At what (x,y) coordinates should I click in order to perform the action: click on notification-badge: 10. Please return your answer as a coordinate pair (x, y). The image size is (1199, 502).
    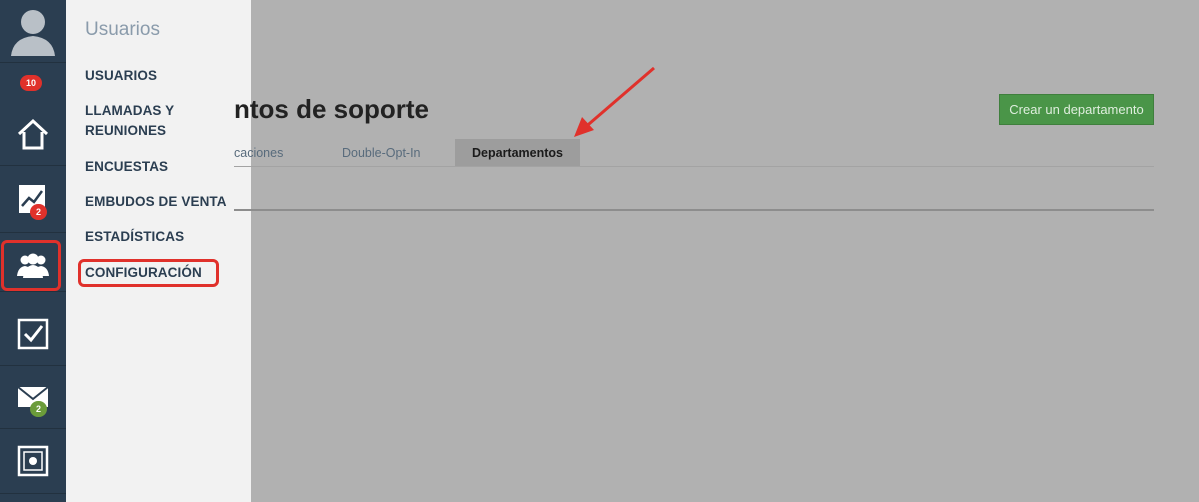
    Looking at the image, I should click on (31, 83).